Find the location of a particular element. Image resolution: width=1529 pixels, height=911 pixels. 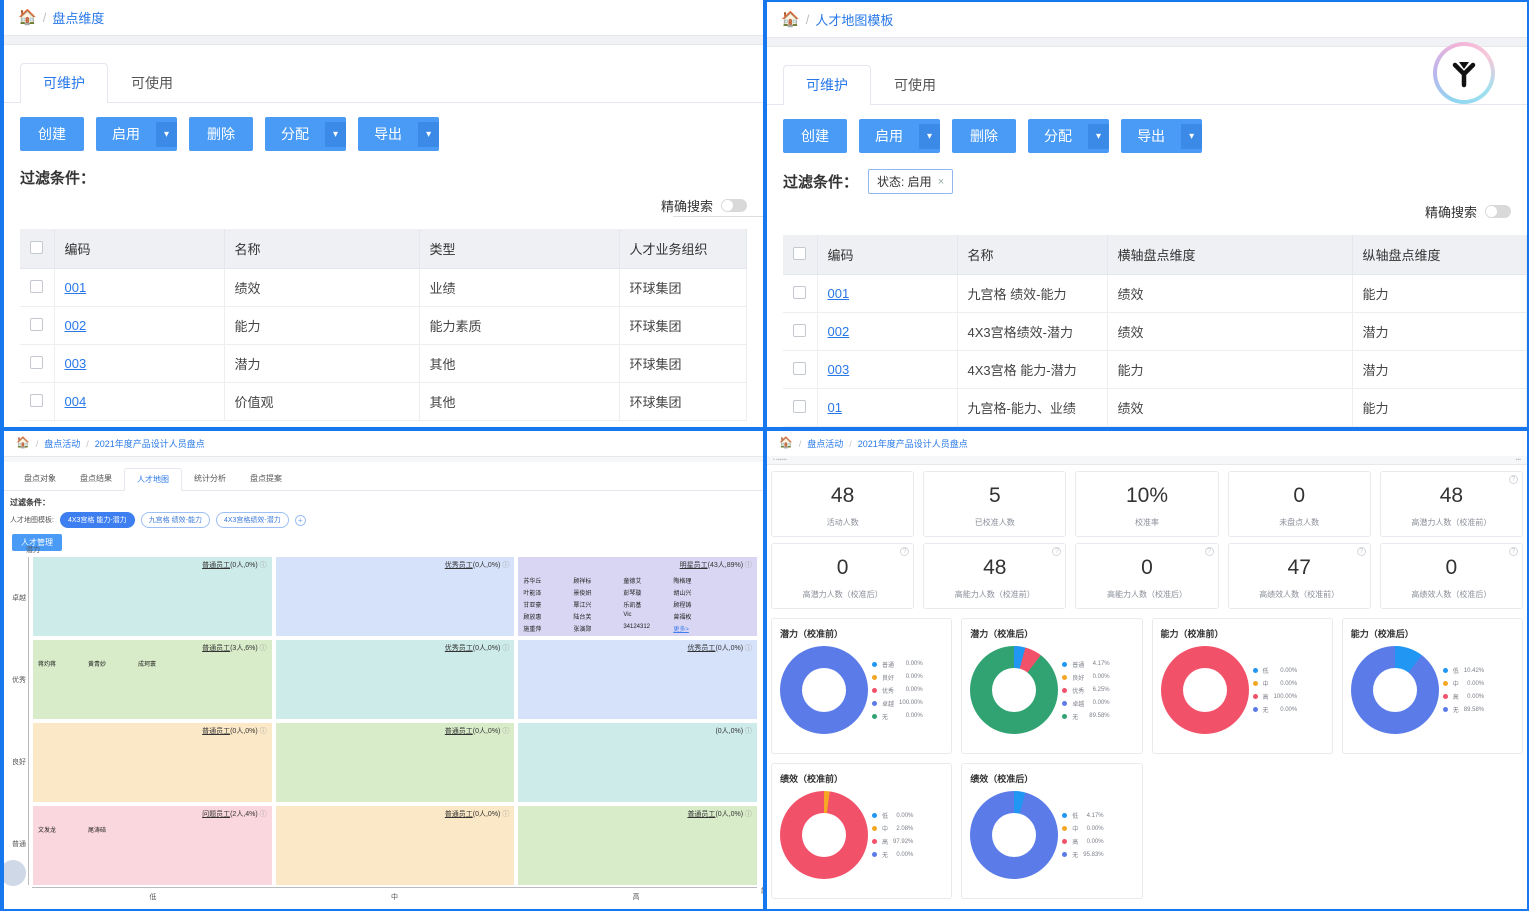

filter-chip-status: 状态: 启用 × is located at coordinates (911, 181).